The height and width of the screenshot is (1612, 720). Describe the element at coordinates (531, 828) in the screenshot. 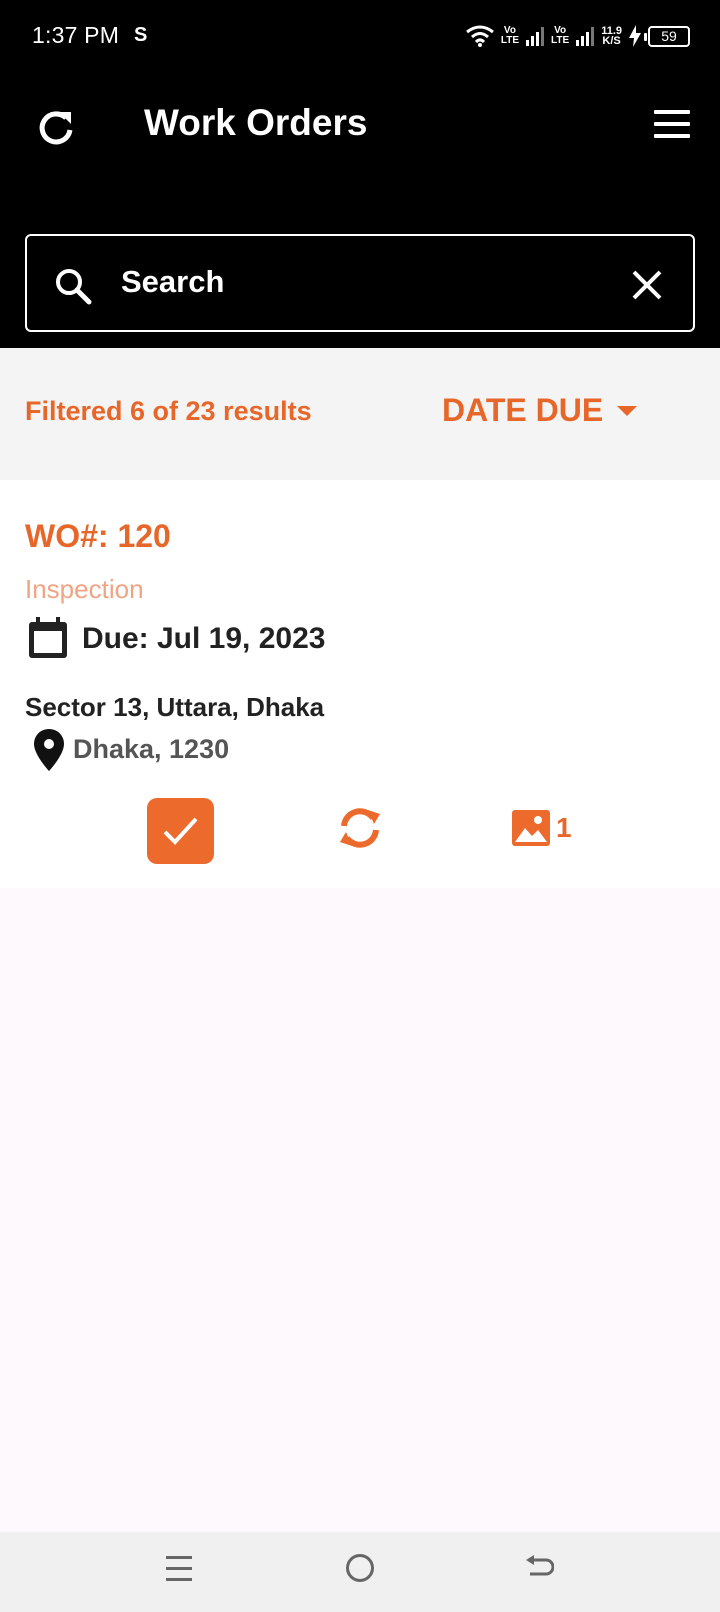

I see `image-icon` at that location.